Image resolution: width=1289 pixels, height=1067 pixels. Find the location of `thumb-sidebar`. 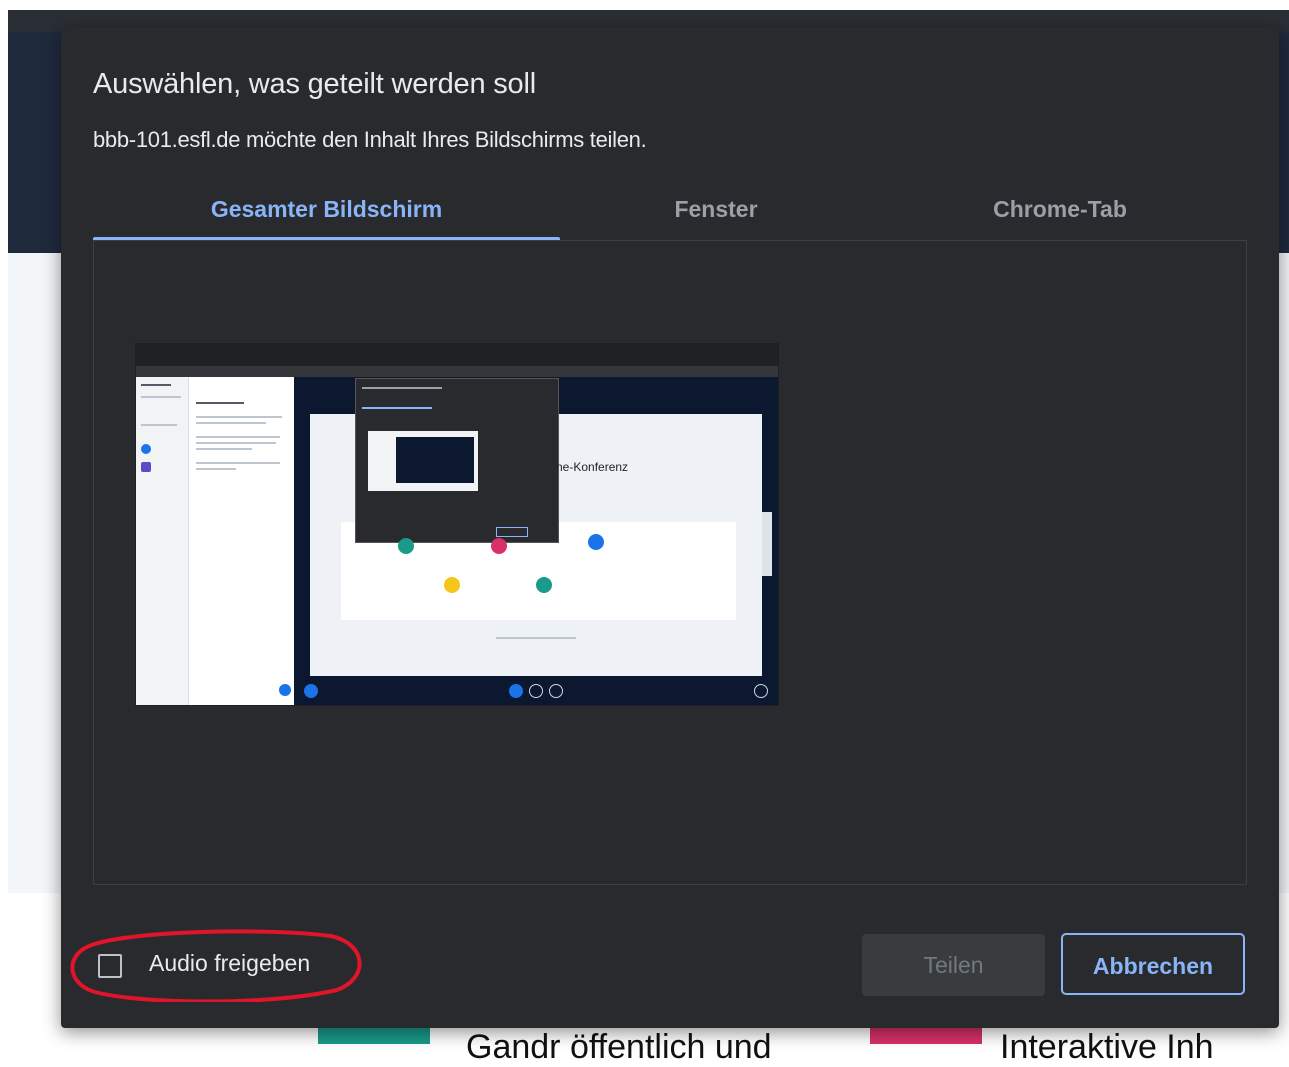

thumb-sidebar is located at coordinates (162, 541).